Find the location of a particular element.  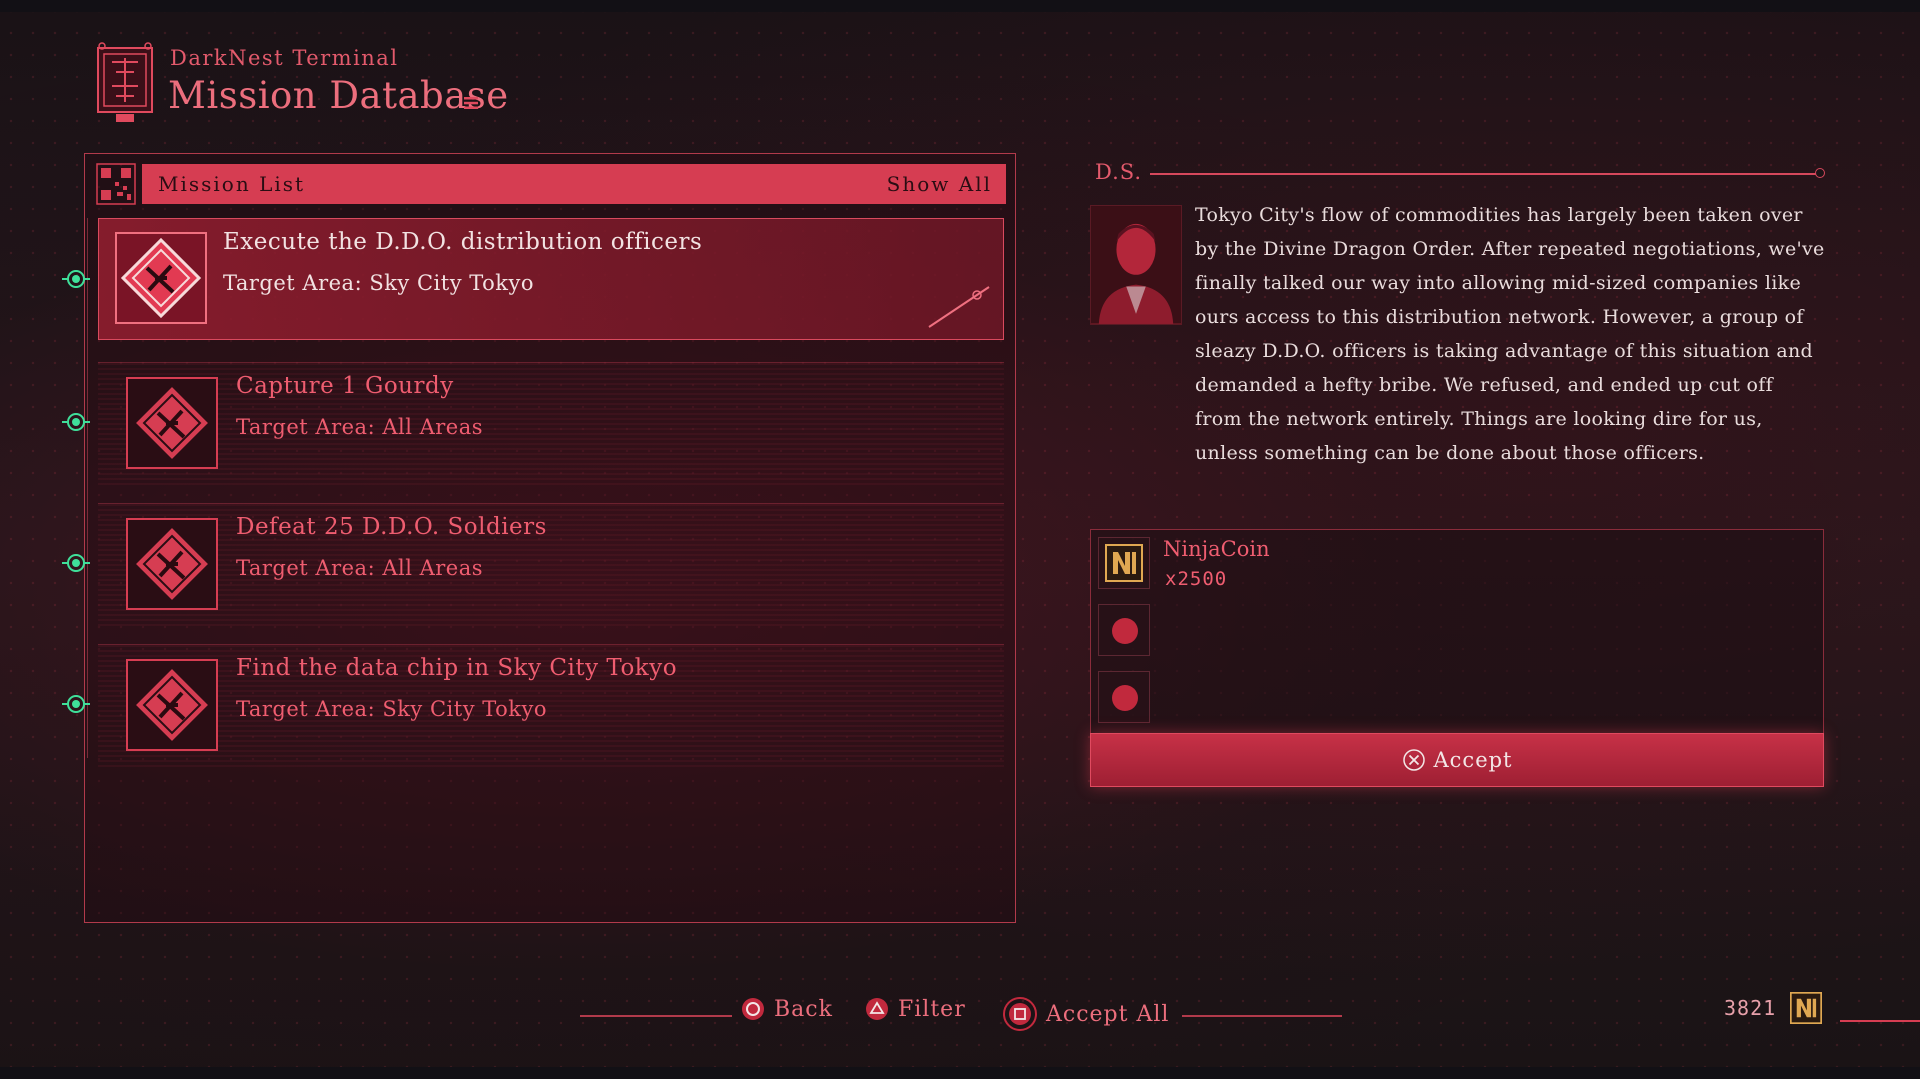

triangle-button-icon is located at coordinates (877, 1009).